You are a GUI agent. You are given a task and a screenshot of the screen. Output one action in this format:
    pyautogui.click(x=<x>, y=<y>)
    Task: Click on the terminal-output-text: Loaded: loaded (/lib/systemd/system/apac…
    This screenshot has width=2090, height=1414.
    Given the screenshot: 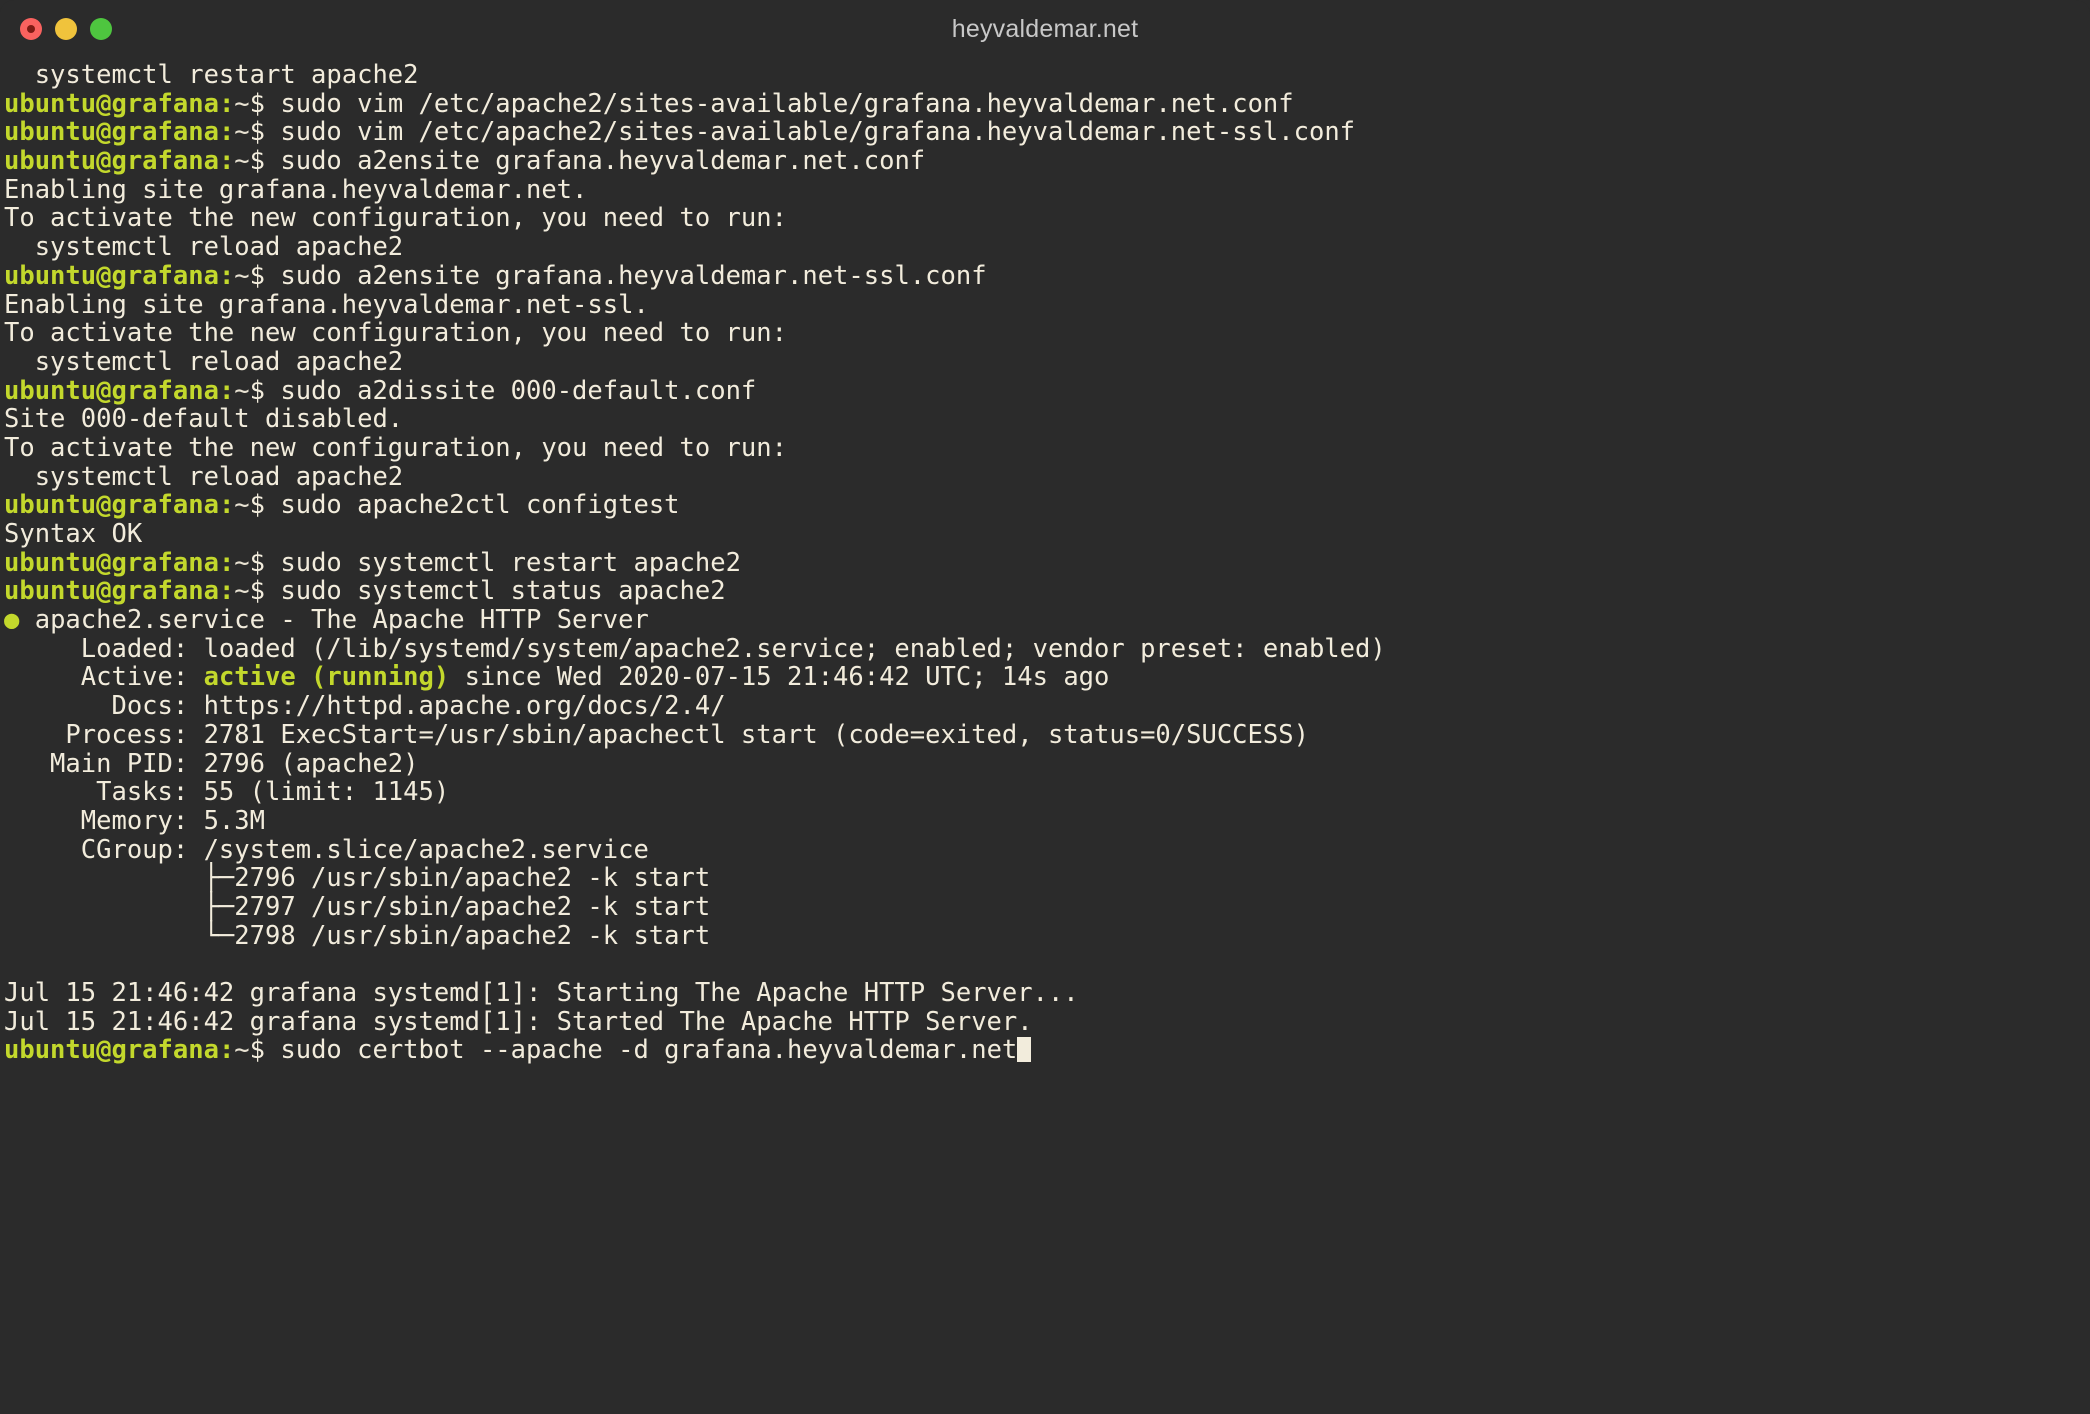 What is the action you would take?
    pyautogui.click(x=695, y=648)
    